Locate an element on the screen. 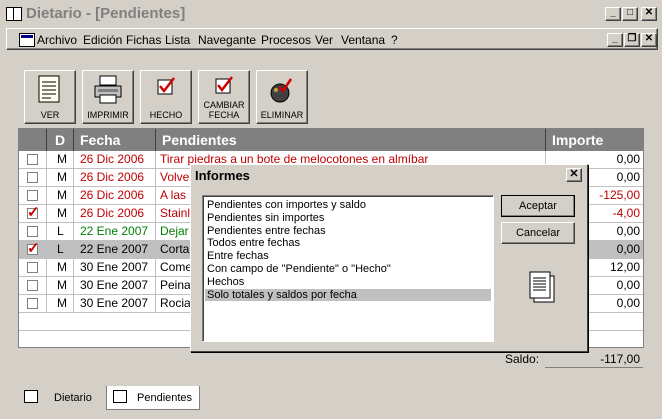  tab-pendientes: Pendientes is located at coordinates (153, 398).